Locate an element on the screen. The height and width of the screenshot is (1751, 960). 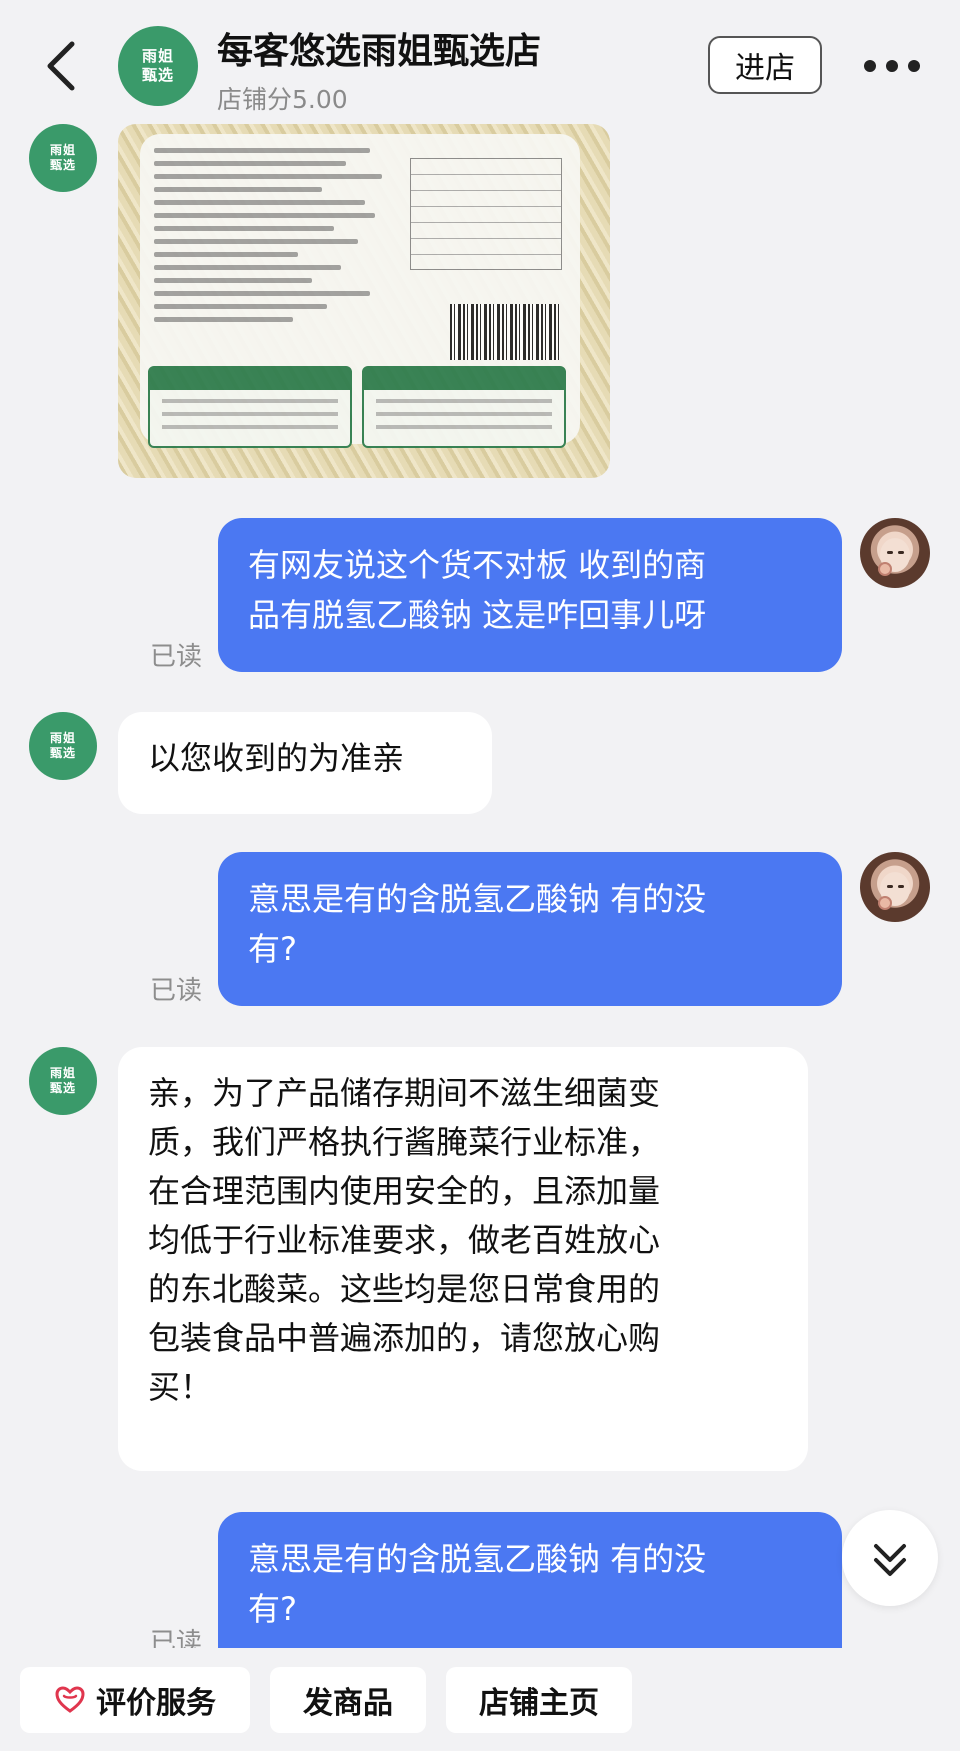
shop-message-bubble: 以您收到的为准亲 is located at coordinates (305, 763).